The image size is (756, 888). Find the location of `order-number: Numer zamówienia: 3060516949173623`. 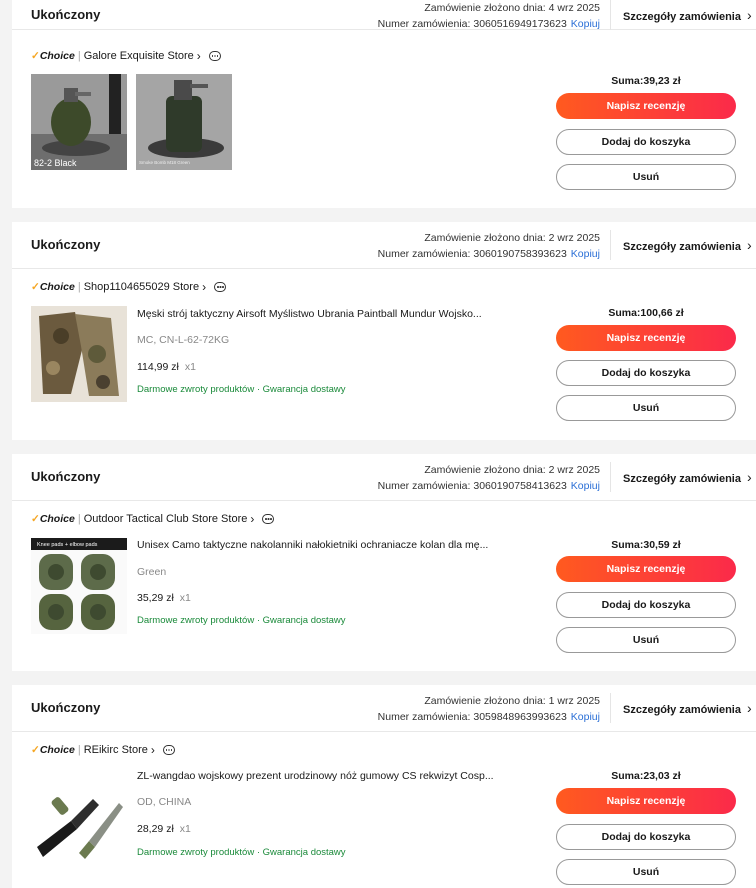

order-number: Numer zamówienia: 3060516949173623 is located at coordinates (472, 24).